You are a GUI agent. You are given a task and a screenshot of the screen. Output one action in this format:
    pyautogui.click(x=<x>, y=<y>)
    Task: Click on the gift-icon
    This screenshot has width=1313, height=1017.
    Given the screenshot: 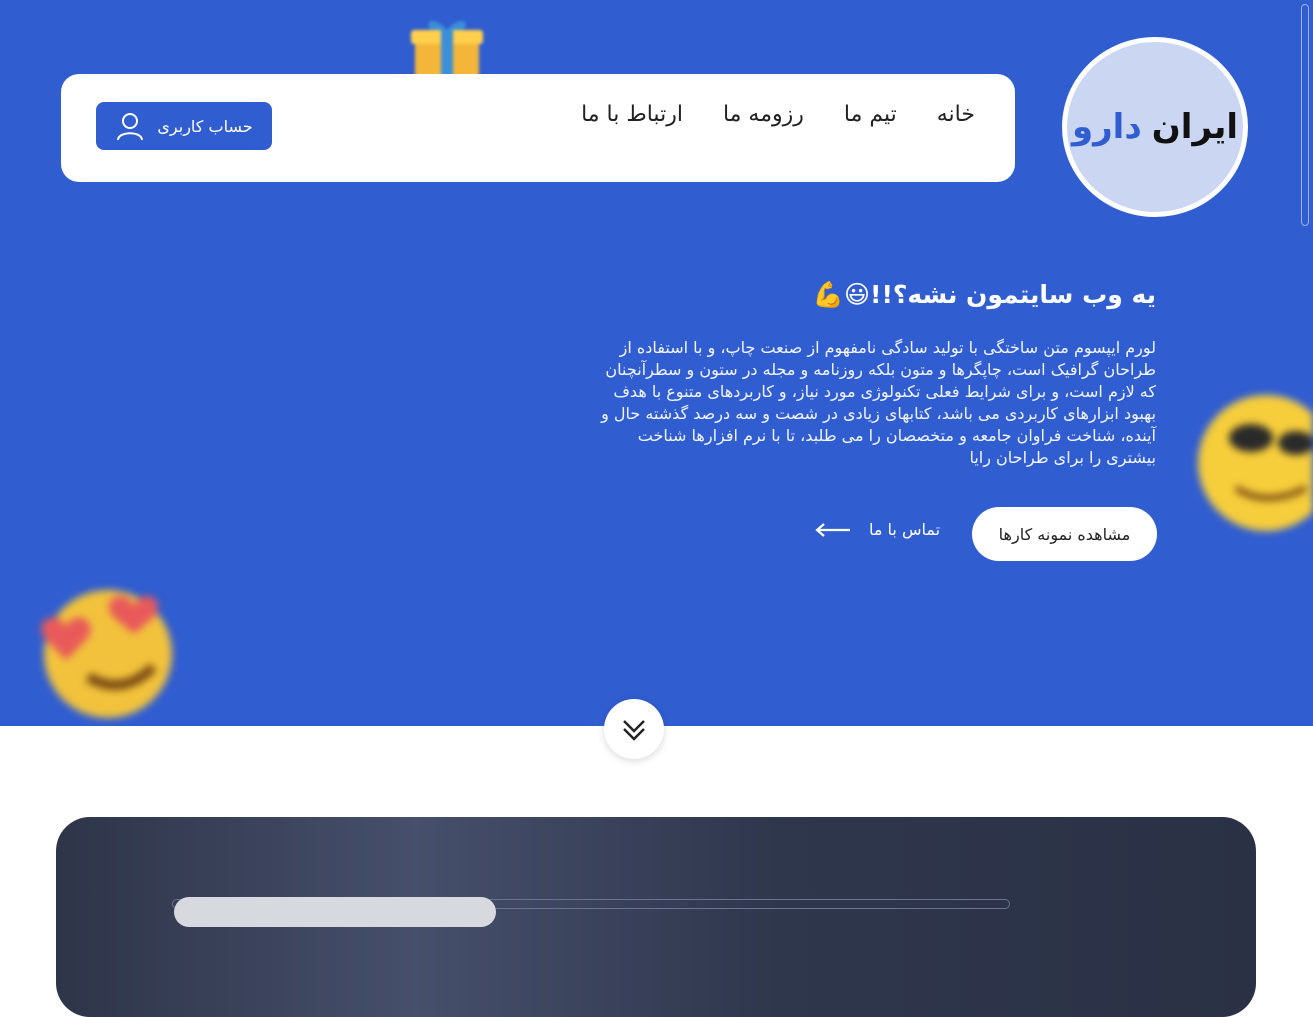 What is the action you would take?
    pyautogui.click(x=447, y=49)
    